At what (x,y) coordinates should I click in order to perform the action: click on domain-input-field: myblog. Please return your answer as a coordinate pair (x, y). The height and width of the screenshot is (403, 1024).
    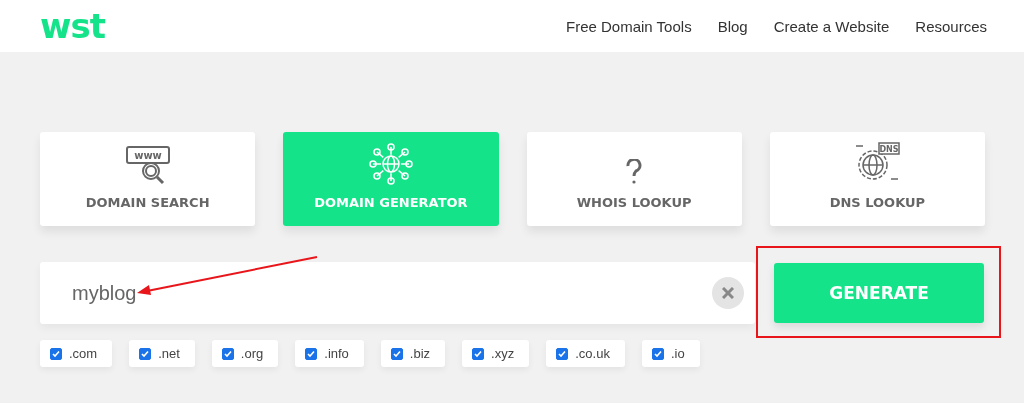
    Looking at the image, I should click on (270, 293).